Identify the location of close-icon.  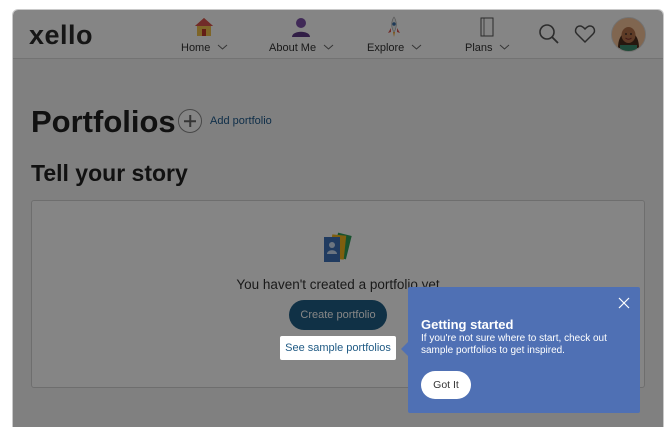
(624, 303).